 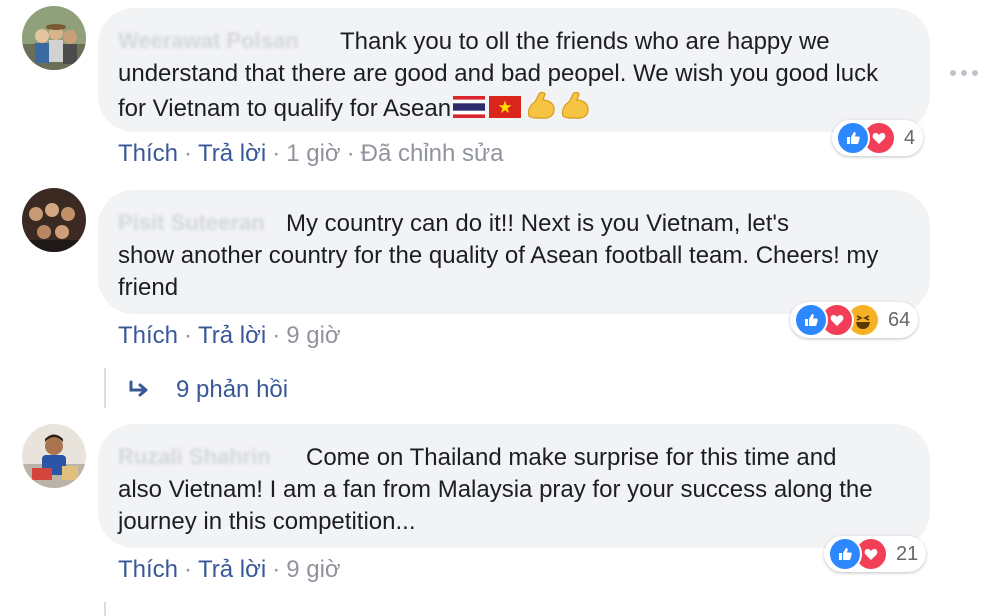 I want to click on edited-label: Đã chỉnh sửa, so click(x=432, y=153).